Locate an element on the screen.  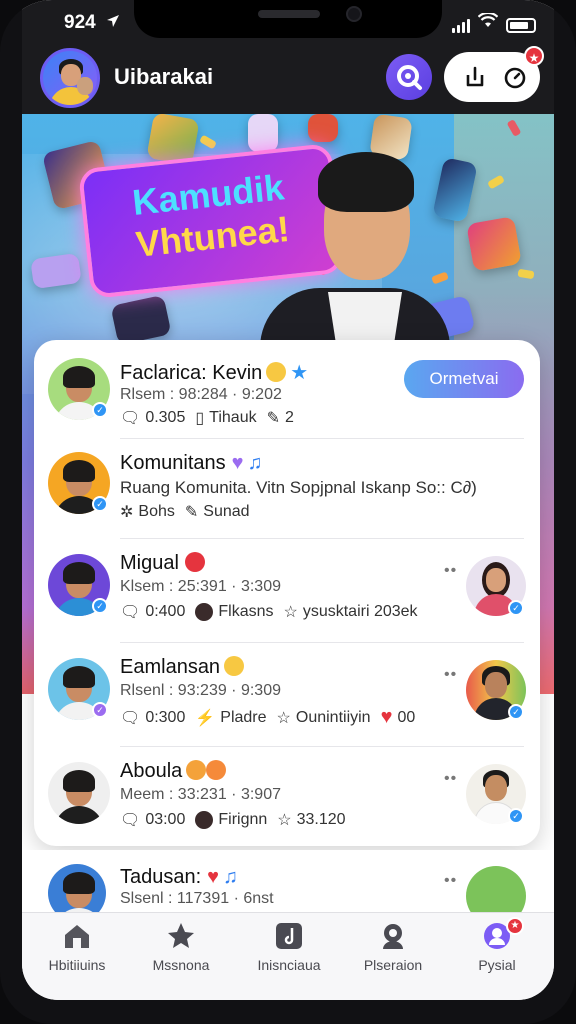
heart-stat: ♥ 00 is located at coordinates (398, 717).